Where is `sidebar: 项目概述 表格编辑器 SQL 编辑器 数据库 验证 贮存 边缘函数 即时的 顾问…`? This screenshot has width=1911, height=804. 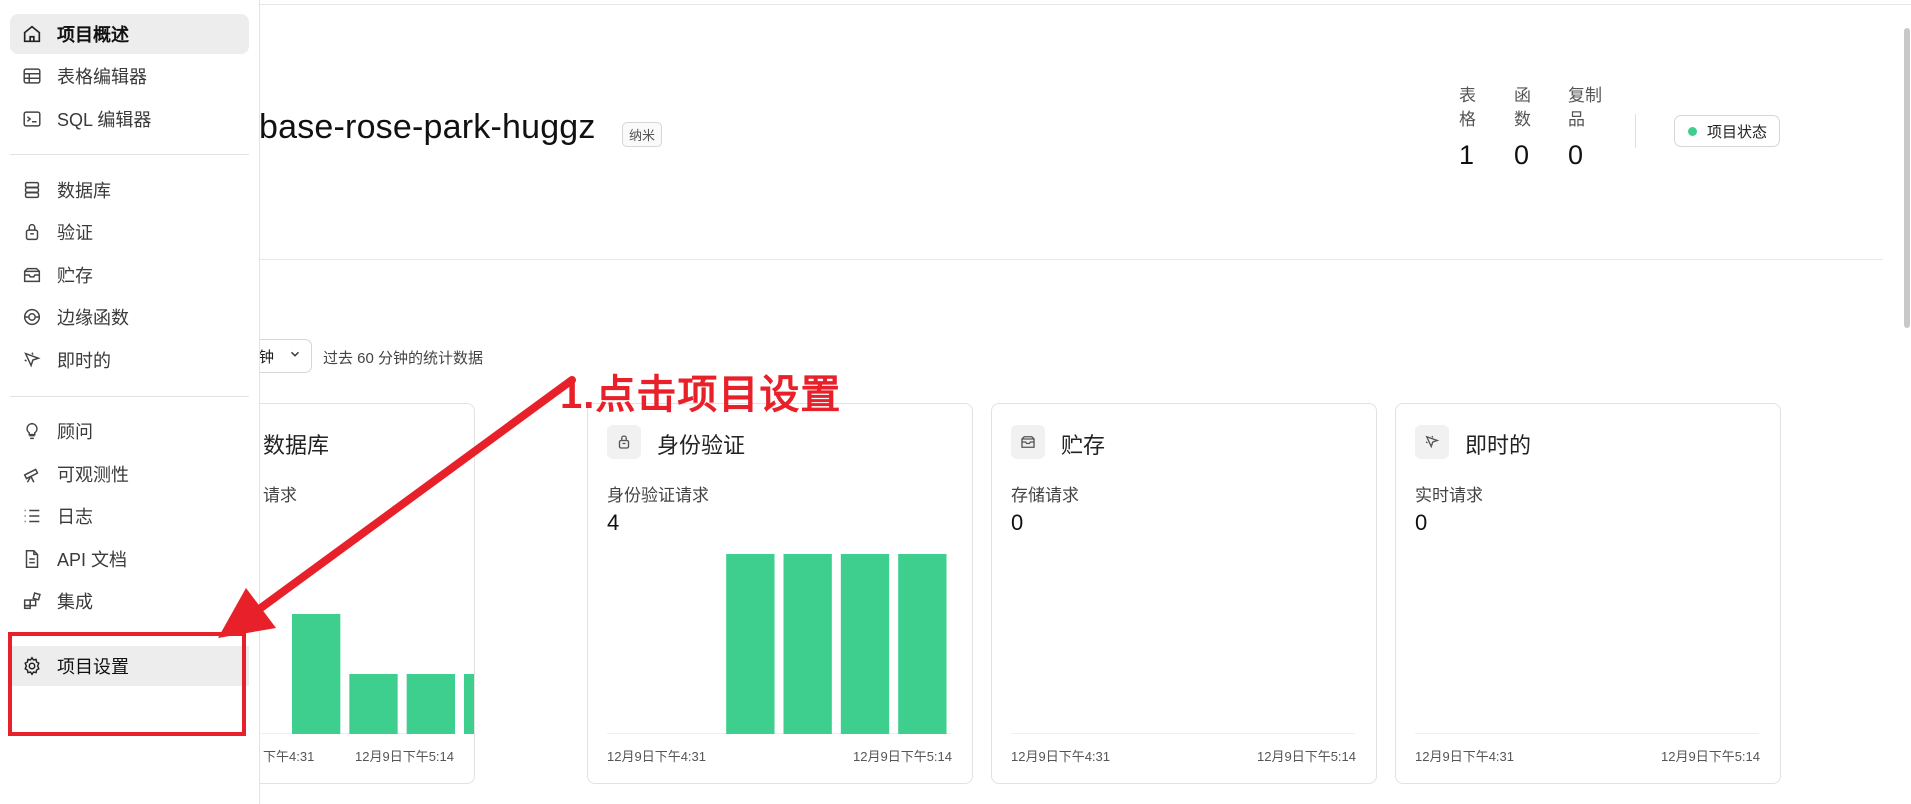 sidebar: 项目概述 表格编辑器 SQL 编辑器 数据库 验证 贮存 边缘函数 即时的 顾问… is located at coordinates (130, 402).